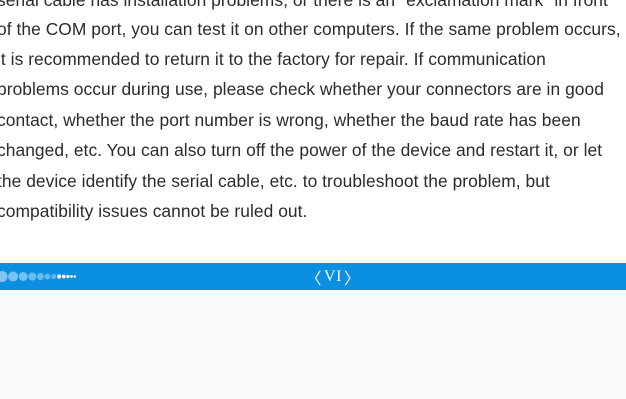 The height and width of the screenshot is (399, 626). I want to click on decorative-dots-icon, so click(38, 276).